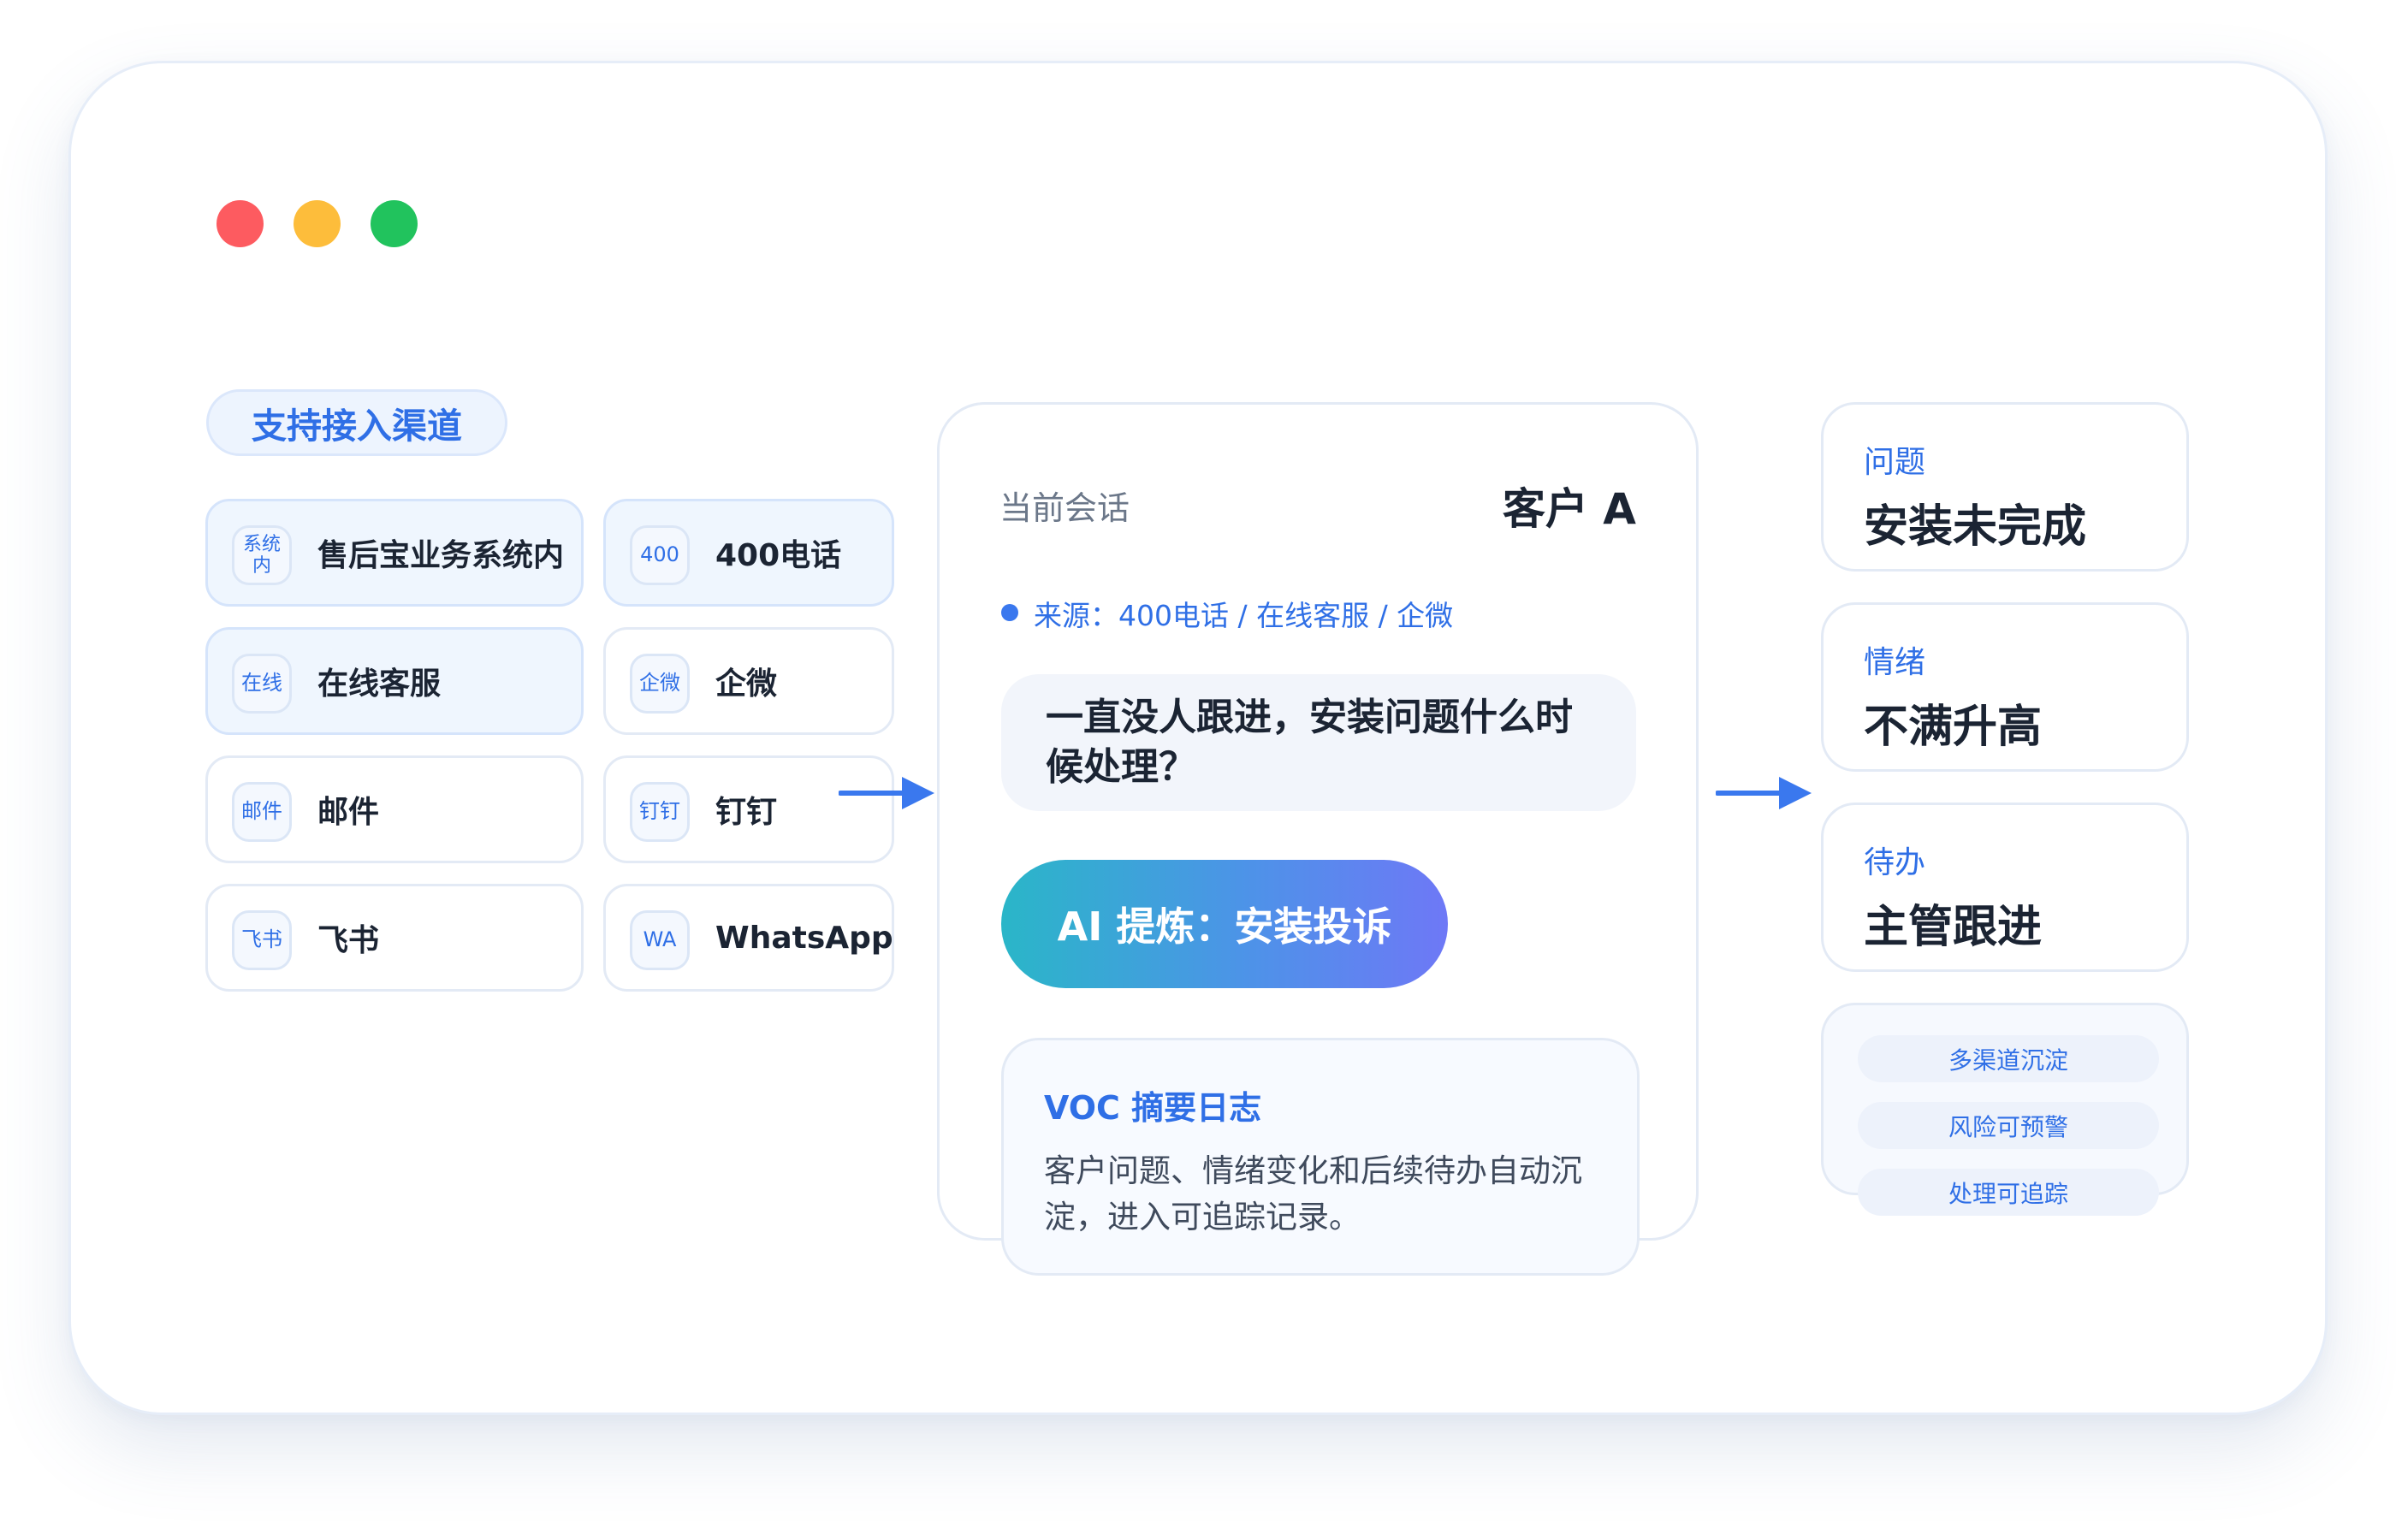  Describe the element at coordinates (262, 555) in the screenshot. I see `channel-tag: 系统内` at that location.